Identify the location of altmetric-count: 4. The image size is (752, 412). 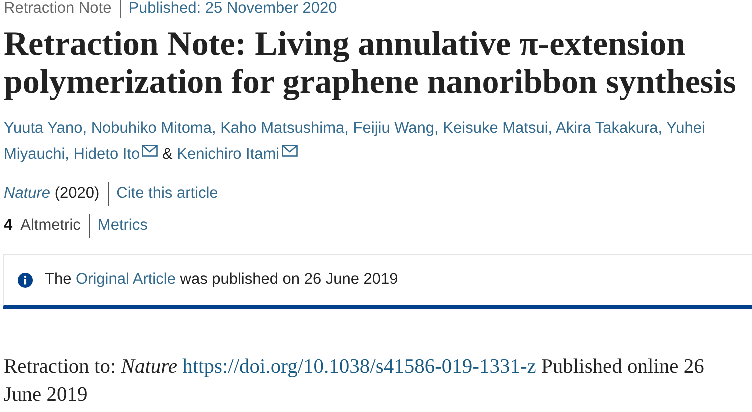
(9, 226).